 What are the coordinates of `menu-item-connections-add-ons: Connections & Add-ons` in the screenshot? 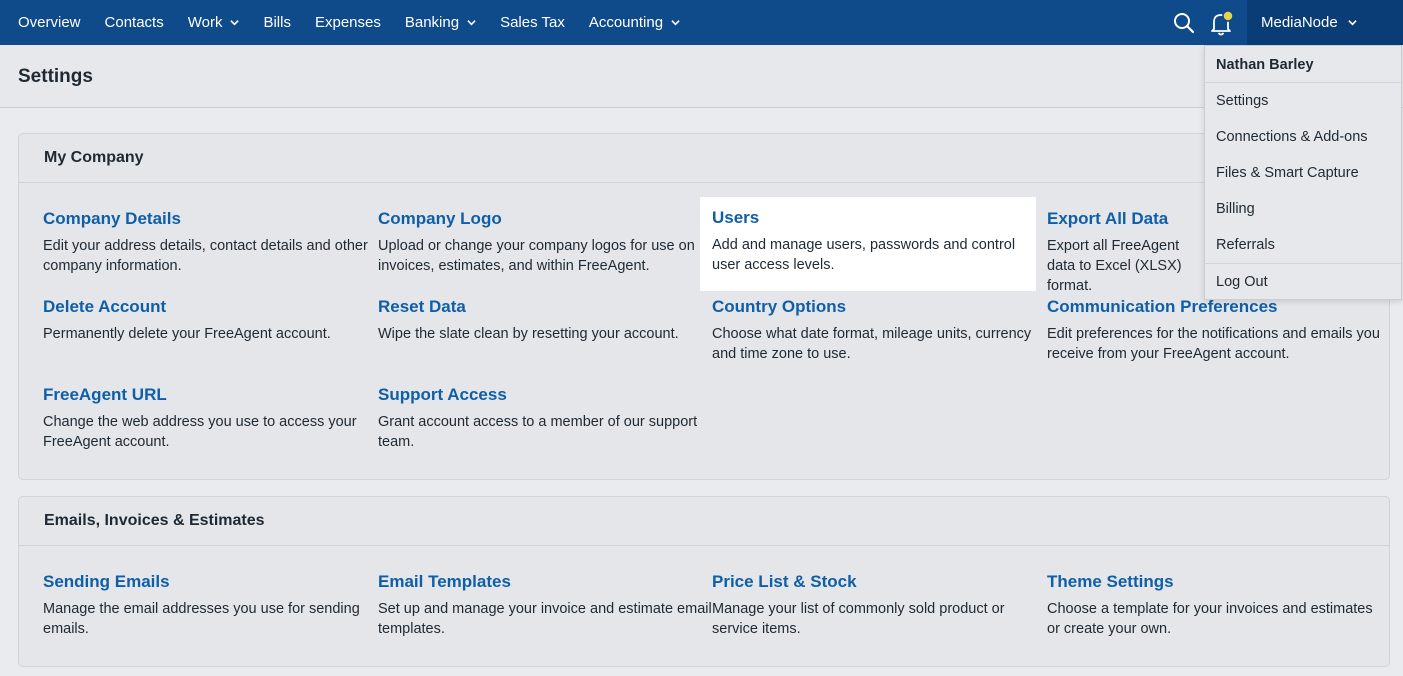 It's located at (1303, 137).